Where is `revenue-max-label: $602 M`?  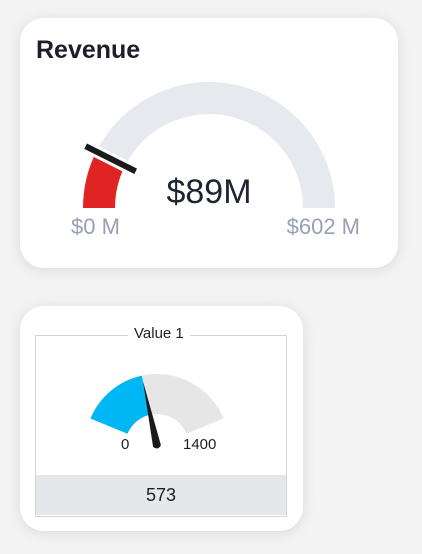
revenue-max-label: $602 M is located at coordinates (323, 226).